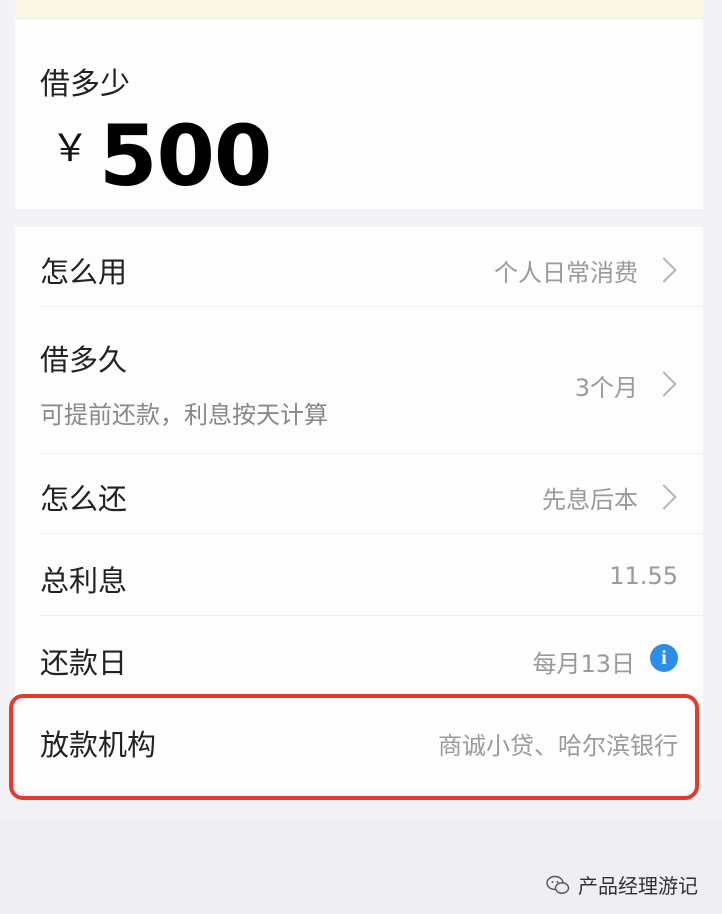  What do you see at coordinates (184, 415) in the screenshot?
I see `row-subtitle: 可提前还款，利息按天计算` at bounding box center [184, 415].